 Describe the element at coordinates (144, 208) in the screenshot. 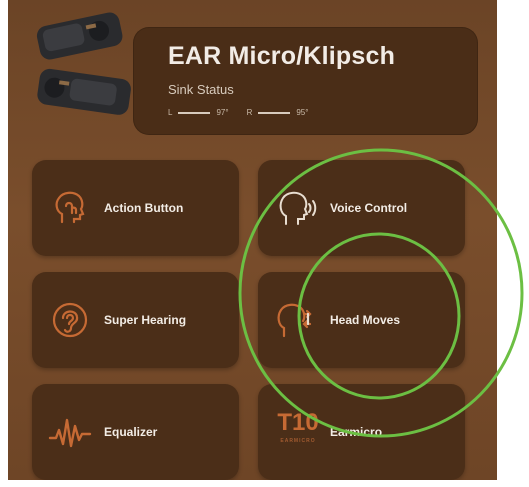

I see `tile-label: Action Button` at that location.